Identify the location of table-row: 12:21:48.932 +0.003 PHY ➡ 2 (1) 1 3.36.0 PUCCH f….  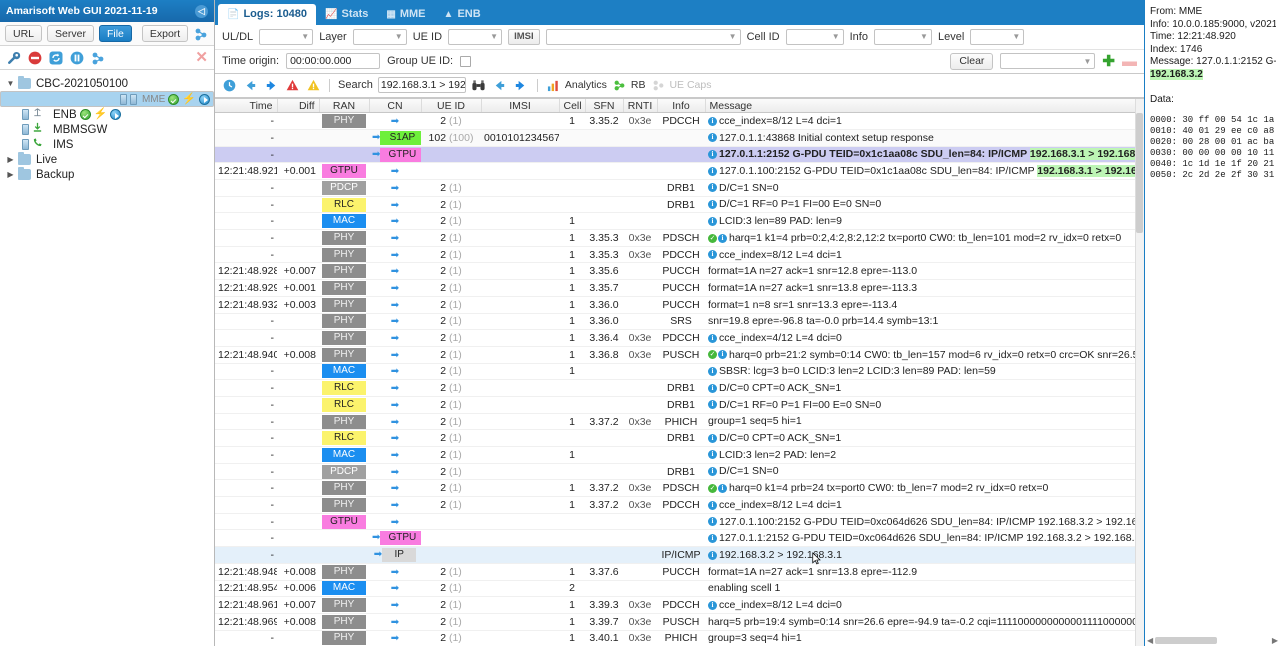
(679, 305).